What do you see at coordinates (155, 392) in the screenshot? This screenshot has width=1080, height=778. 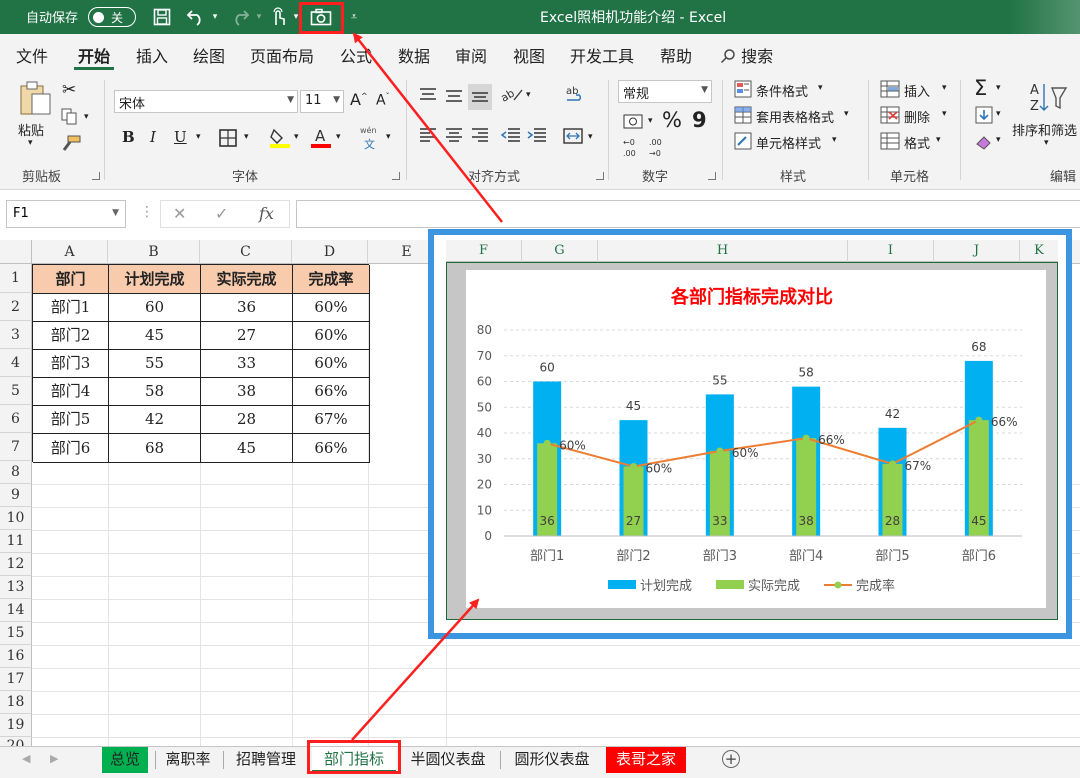 I see `table-cell: 58` at bounding box center [155, 392].